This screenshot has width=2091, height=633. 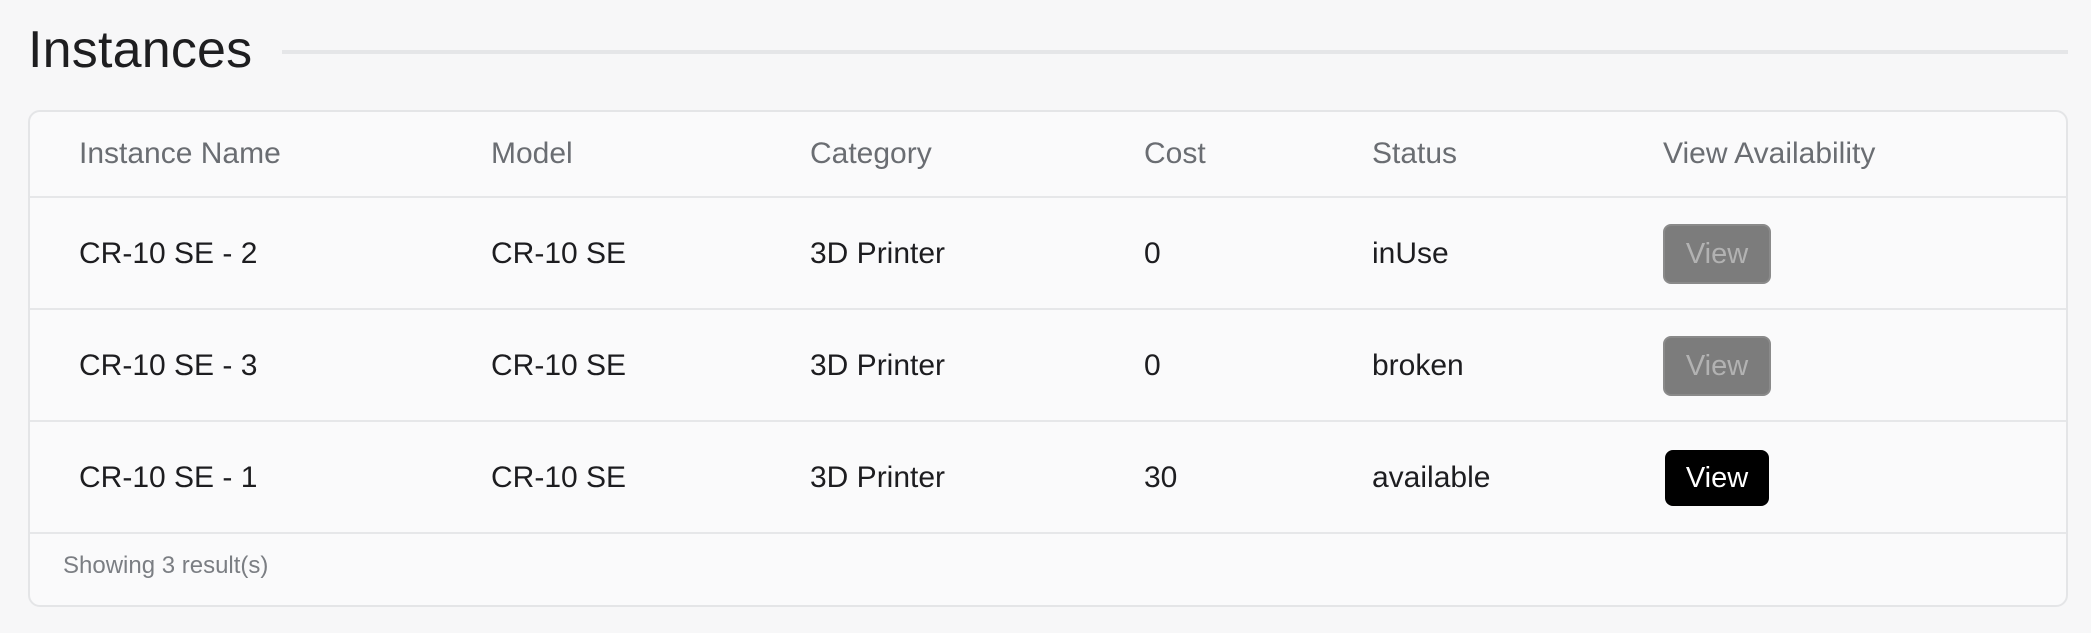 What do you see at coordinates (166, 565) in the screenshot?
I see `results-count: Showing 3 result(s)` at bounding box center [166, 565].